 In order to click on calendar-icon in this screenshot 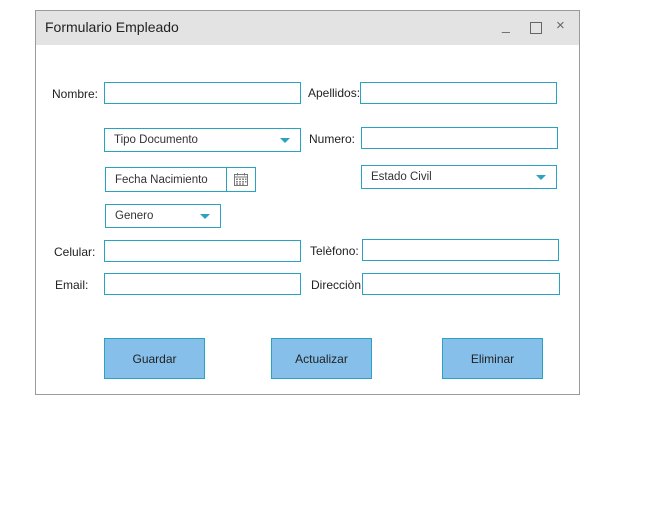, I will do `click(241, 179)`.